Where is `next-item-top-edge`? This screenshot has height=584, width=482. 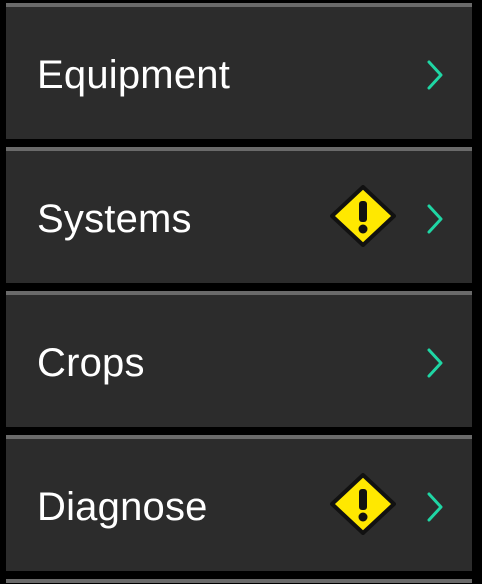 next-item-top-edge is located at coordinates (239, 581).